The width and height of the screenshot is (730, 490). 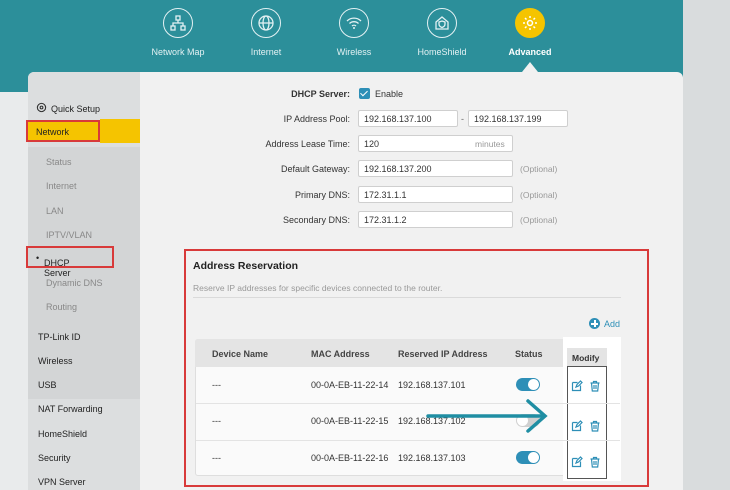 I want to click on sidebar-item-tp-link-id: TP-Link ID, so click(x=59, y=337).